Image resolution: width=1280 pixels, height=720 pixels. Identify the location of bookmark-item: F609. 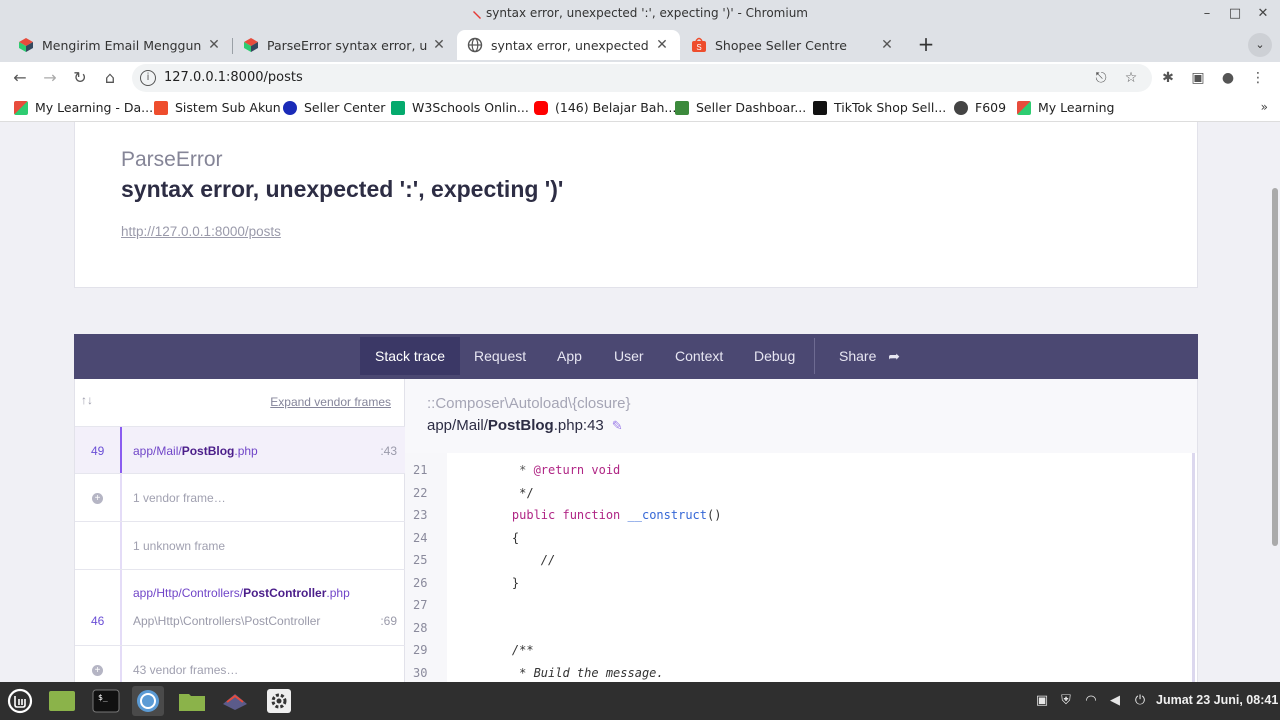
(980, 107).